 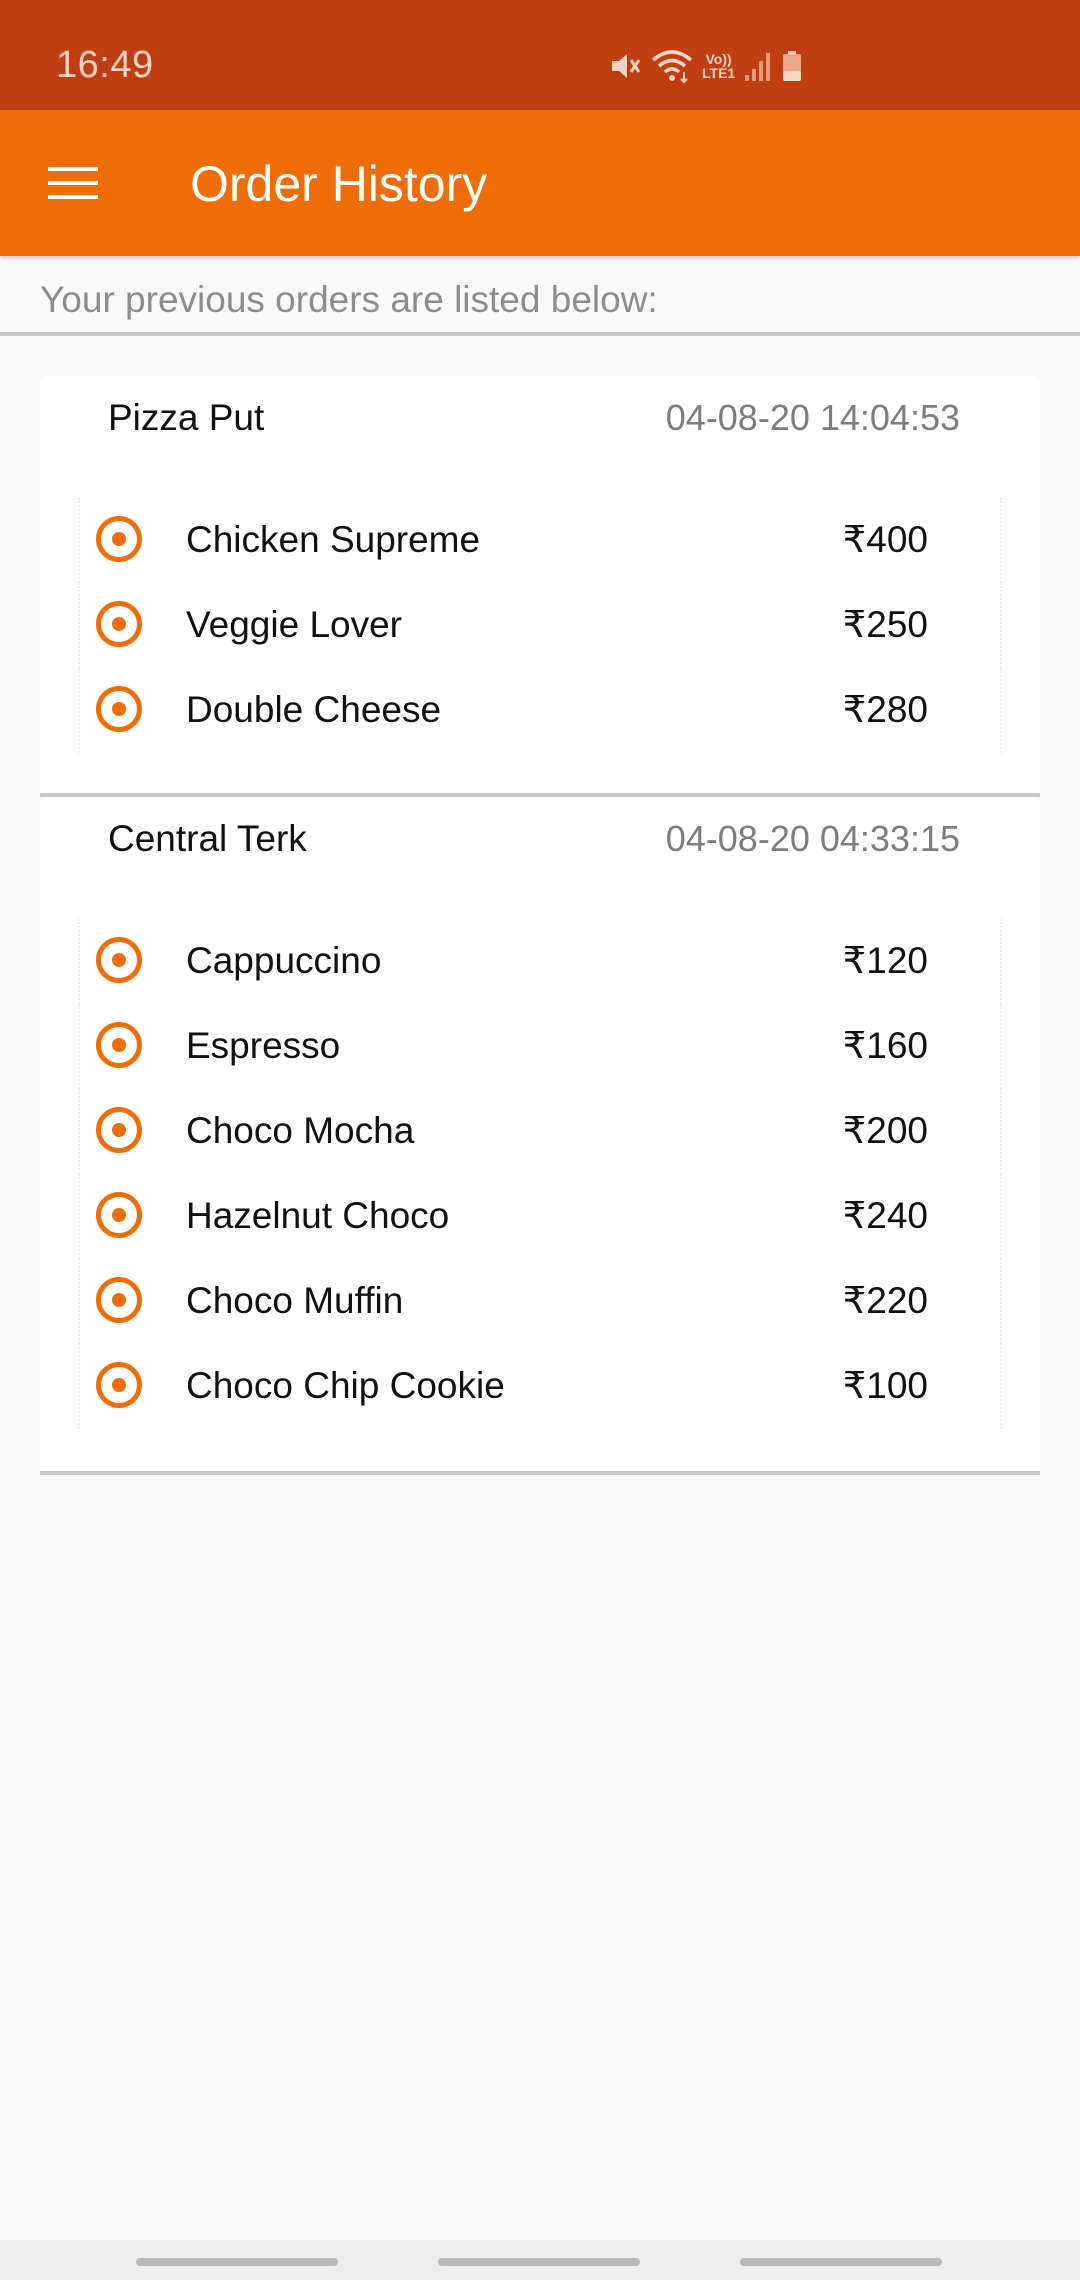 I want to click on item-price: ₹200, so click(x=885, y=1130).